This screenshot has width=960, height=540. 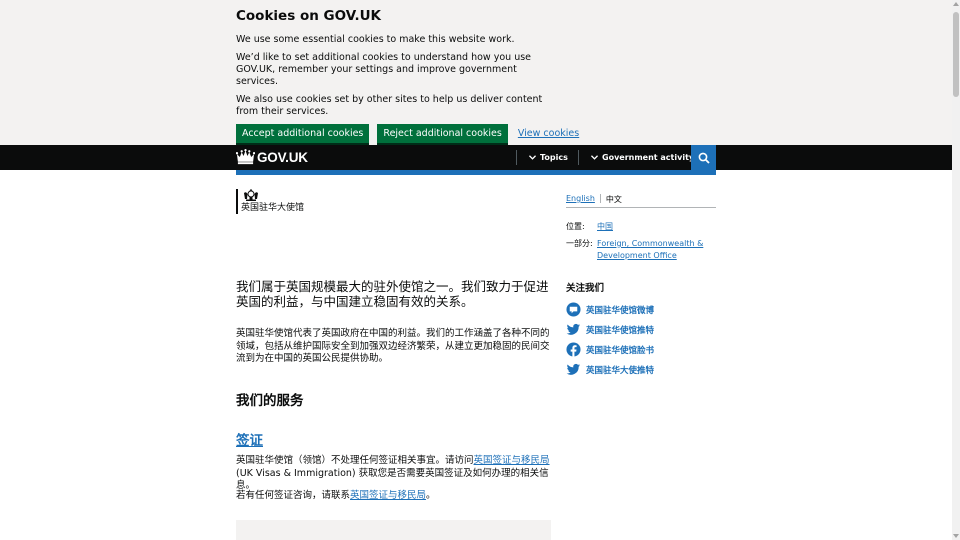 I want to click on location-label: 位置:, so click(x=575, y=226).